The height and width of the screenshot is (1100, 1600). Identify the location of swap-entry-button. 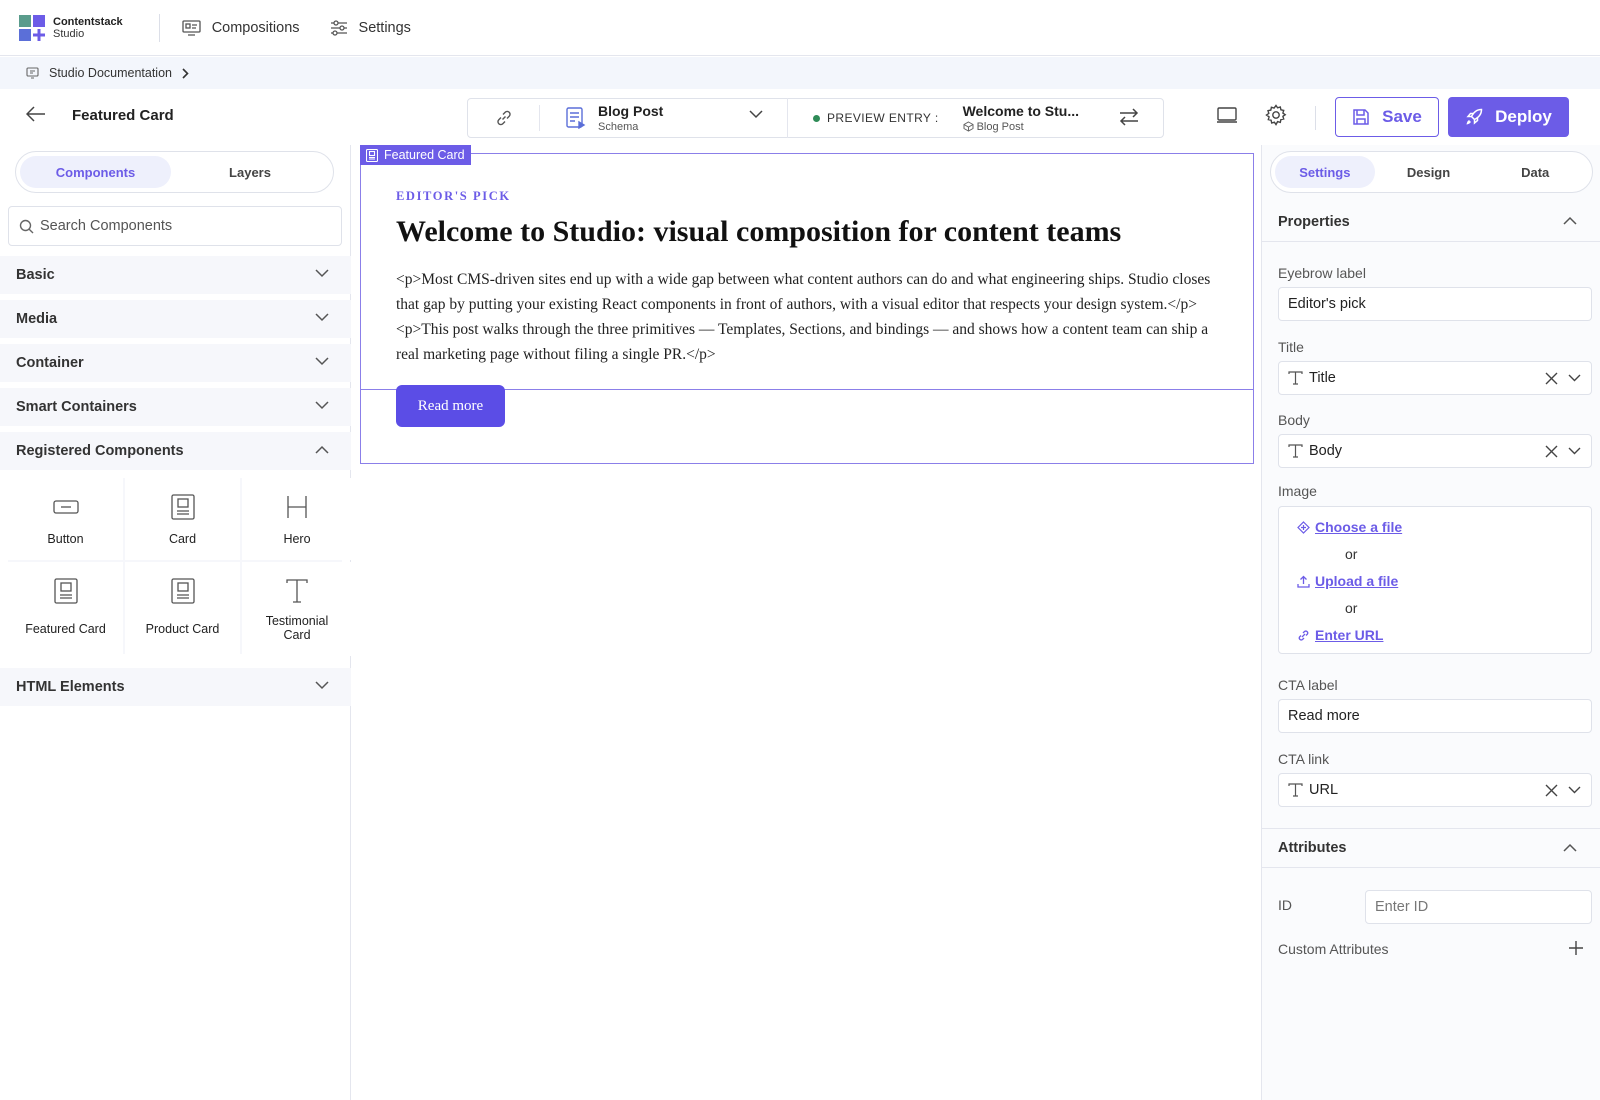
(1129, 117).